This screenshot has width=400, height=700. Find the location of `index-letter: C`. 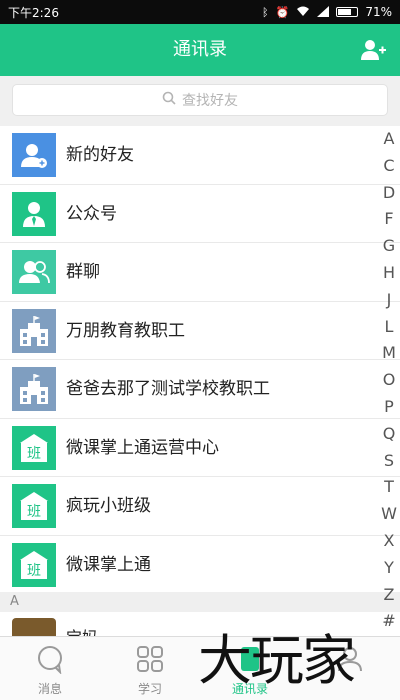

index-letter: C is located at coordinates (389, 166).